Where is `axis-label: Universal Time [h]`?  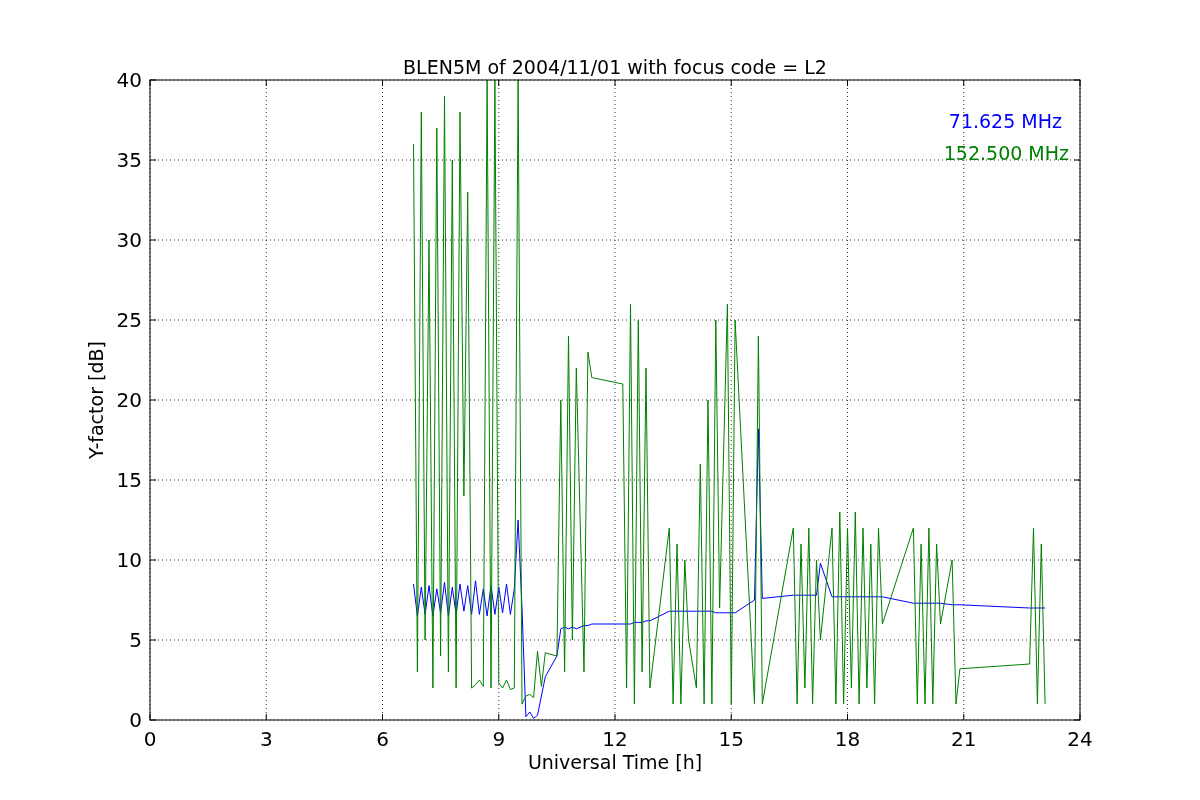
axis-label: Universal Time [h] is located at coordinates (615, 762).